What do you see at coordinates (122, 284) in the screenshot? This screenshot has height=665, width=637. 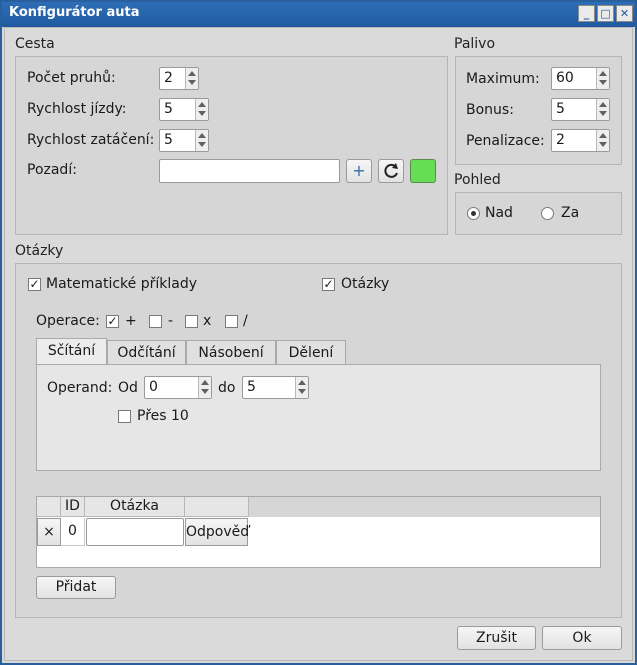 I see `math-label: Matematické příklady` at bounding box center [122, 284].